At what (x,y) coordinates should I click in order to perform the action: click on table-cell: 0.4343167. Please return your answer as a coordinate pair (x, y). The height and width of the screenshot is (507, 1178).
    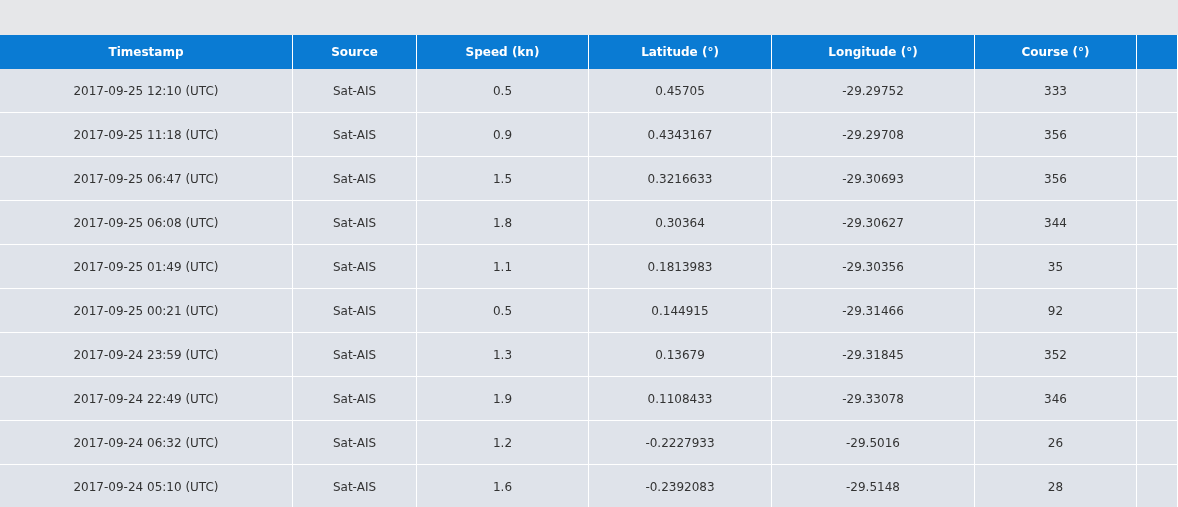
    Looking at the image, I should click on (680, 134).